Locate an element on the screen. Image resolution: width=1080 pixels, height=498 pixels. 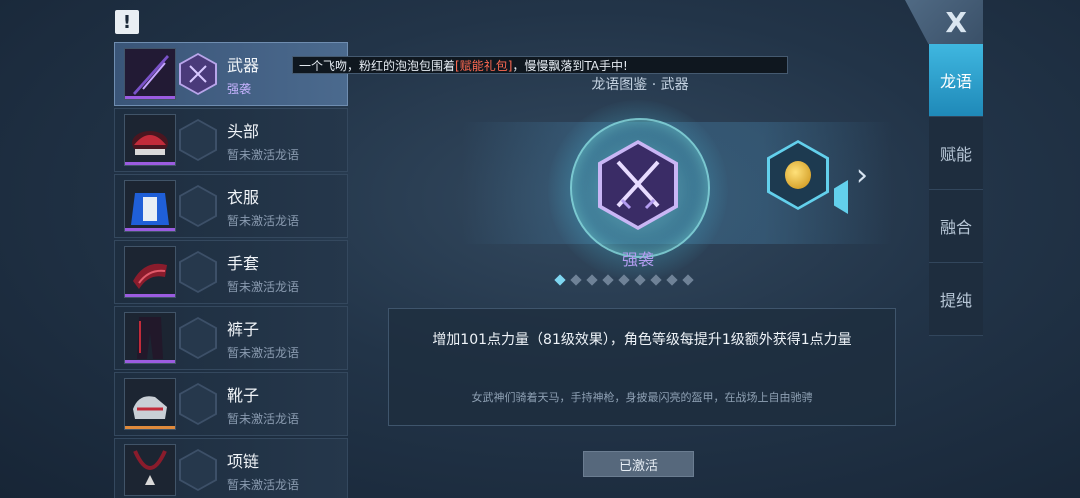
slot-pants: 裤子 暂未激活龙语 is located at coordinates (231, 338).